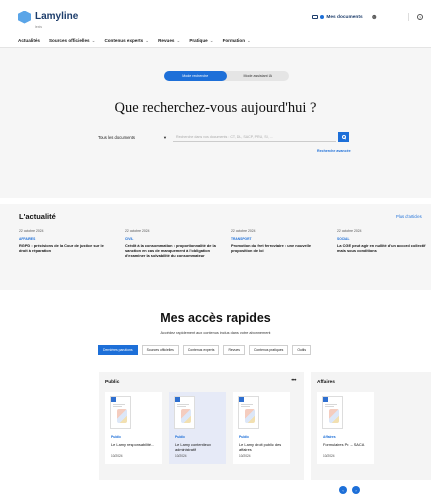 This screenshot has height=502, width=431. Describe the element at coordinates (349, 490) in the screenshot. I see `carousel-pager: ‹ ›` at that location.